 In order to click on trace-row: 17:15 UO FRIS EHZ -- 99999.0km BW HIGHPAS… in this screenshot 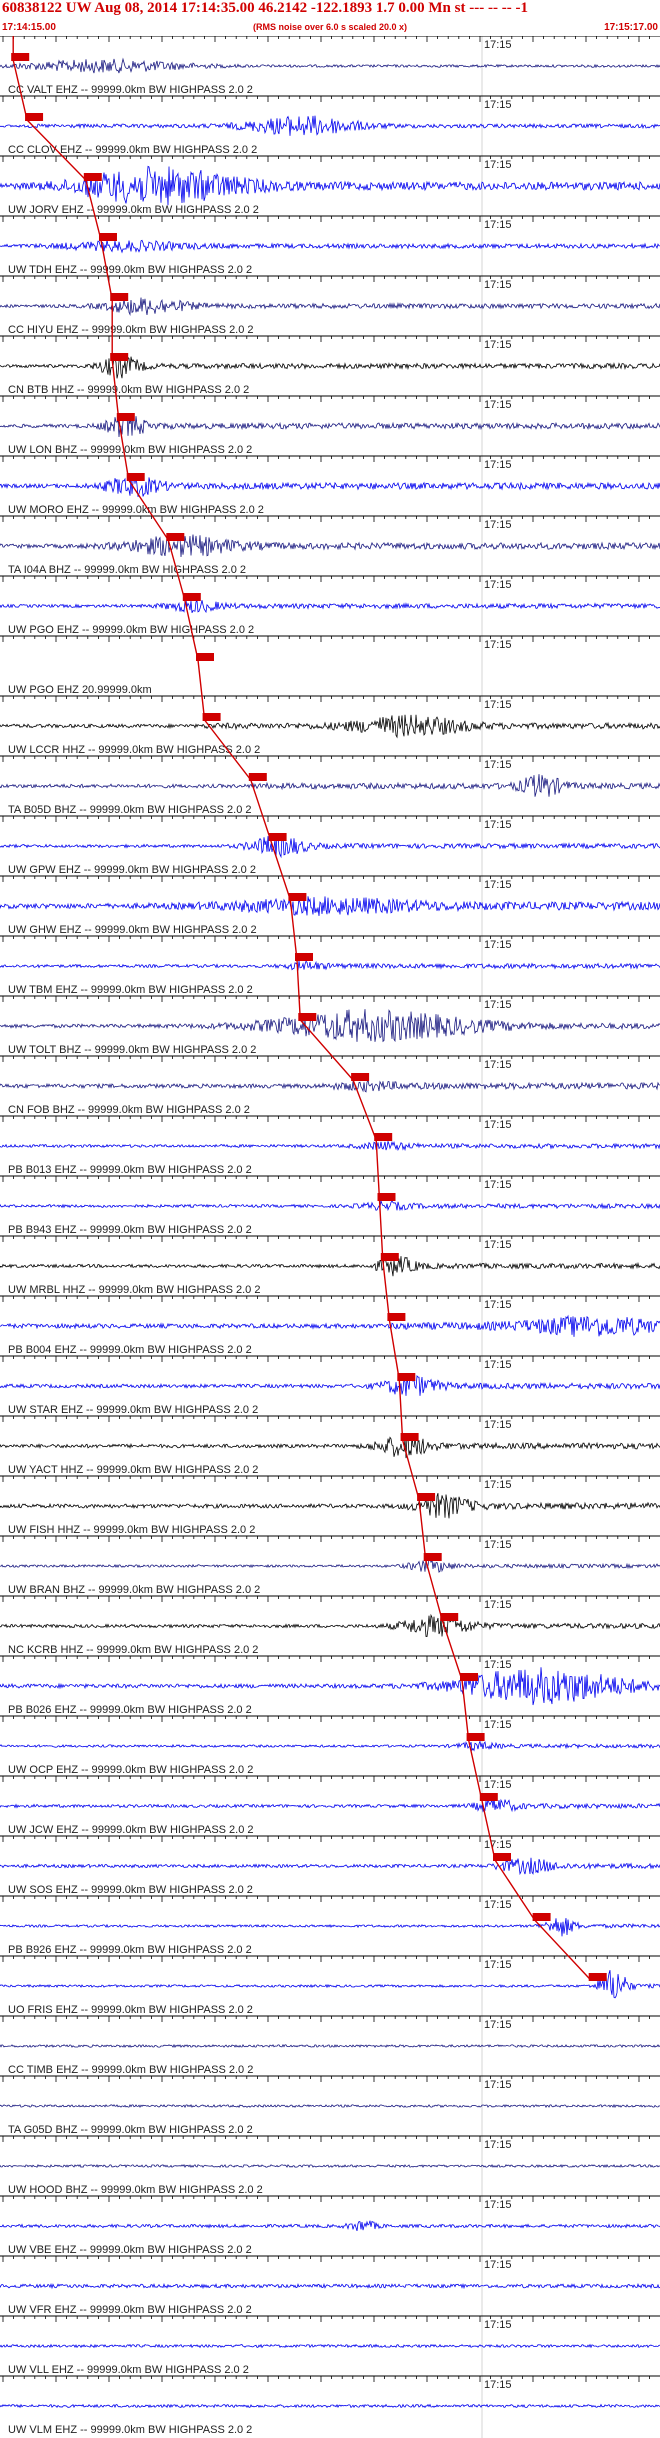, I will do `click(330, 1985)`.